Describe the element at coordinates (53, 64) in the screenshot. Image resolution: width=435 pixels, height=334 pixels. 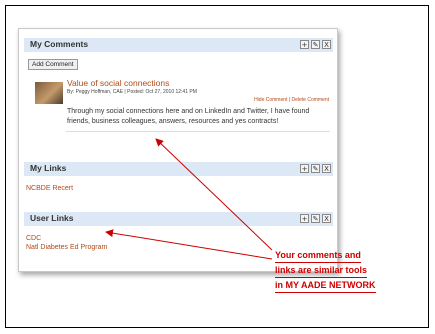
I see `add-comment-button: Add Comment` at that location.